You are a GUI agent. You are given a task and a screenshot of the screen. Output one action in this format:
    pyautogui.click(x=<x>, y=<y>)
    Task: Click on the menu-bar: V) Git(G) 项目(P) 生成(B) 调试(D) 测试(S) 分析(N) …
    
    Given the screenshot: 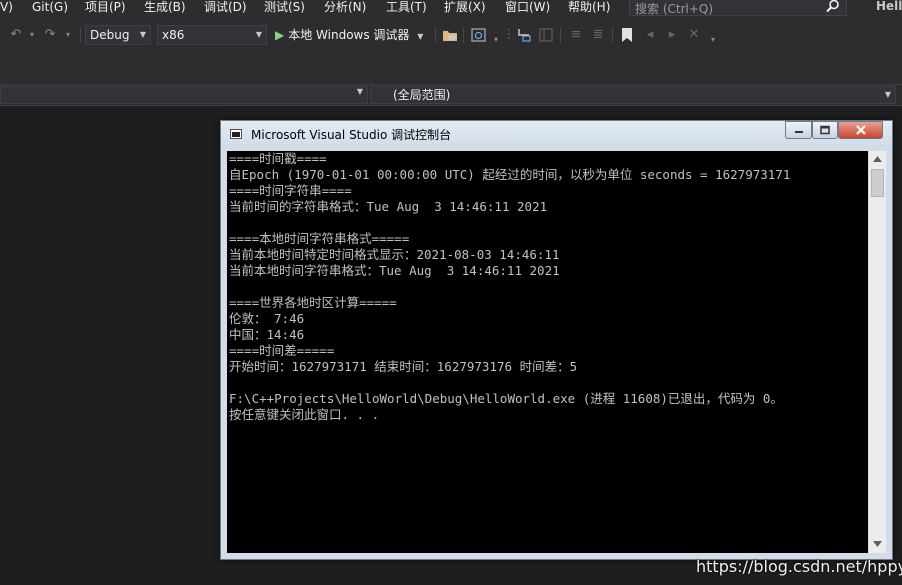 What is the action you would take?
    pyautogui.click(x=451, y=9)
    